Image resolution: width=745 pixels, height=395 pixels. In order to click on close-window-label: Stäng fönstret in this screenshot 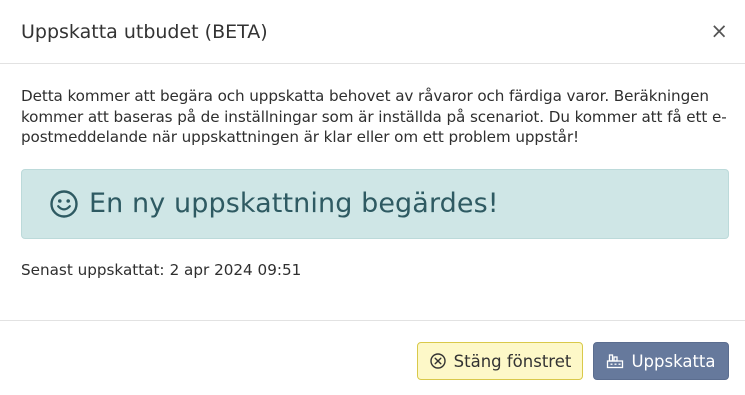, I will do `click(512, 361)`.